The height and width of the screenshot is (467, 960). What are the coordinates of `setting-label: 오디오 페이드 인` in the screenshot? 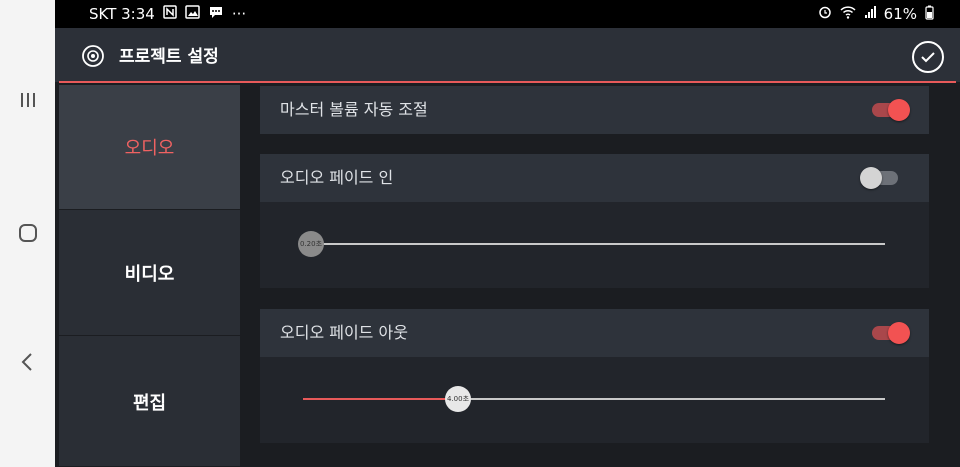 It's located at (337, 177).